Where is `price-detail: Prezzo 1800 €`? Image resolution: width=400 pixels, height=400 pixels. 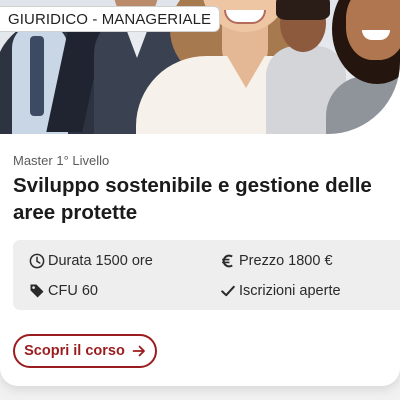
price-detail: Prezzo 1800 € is located at coordinates (276, 261).